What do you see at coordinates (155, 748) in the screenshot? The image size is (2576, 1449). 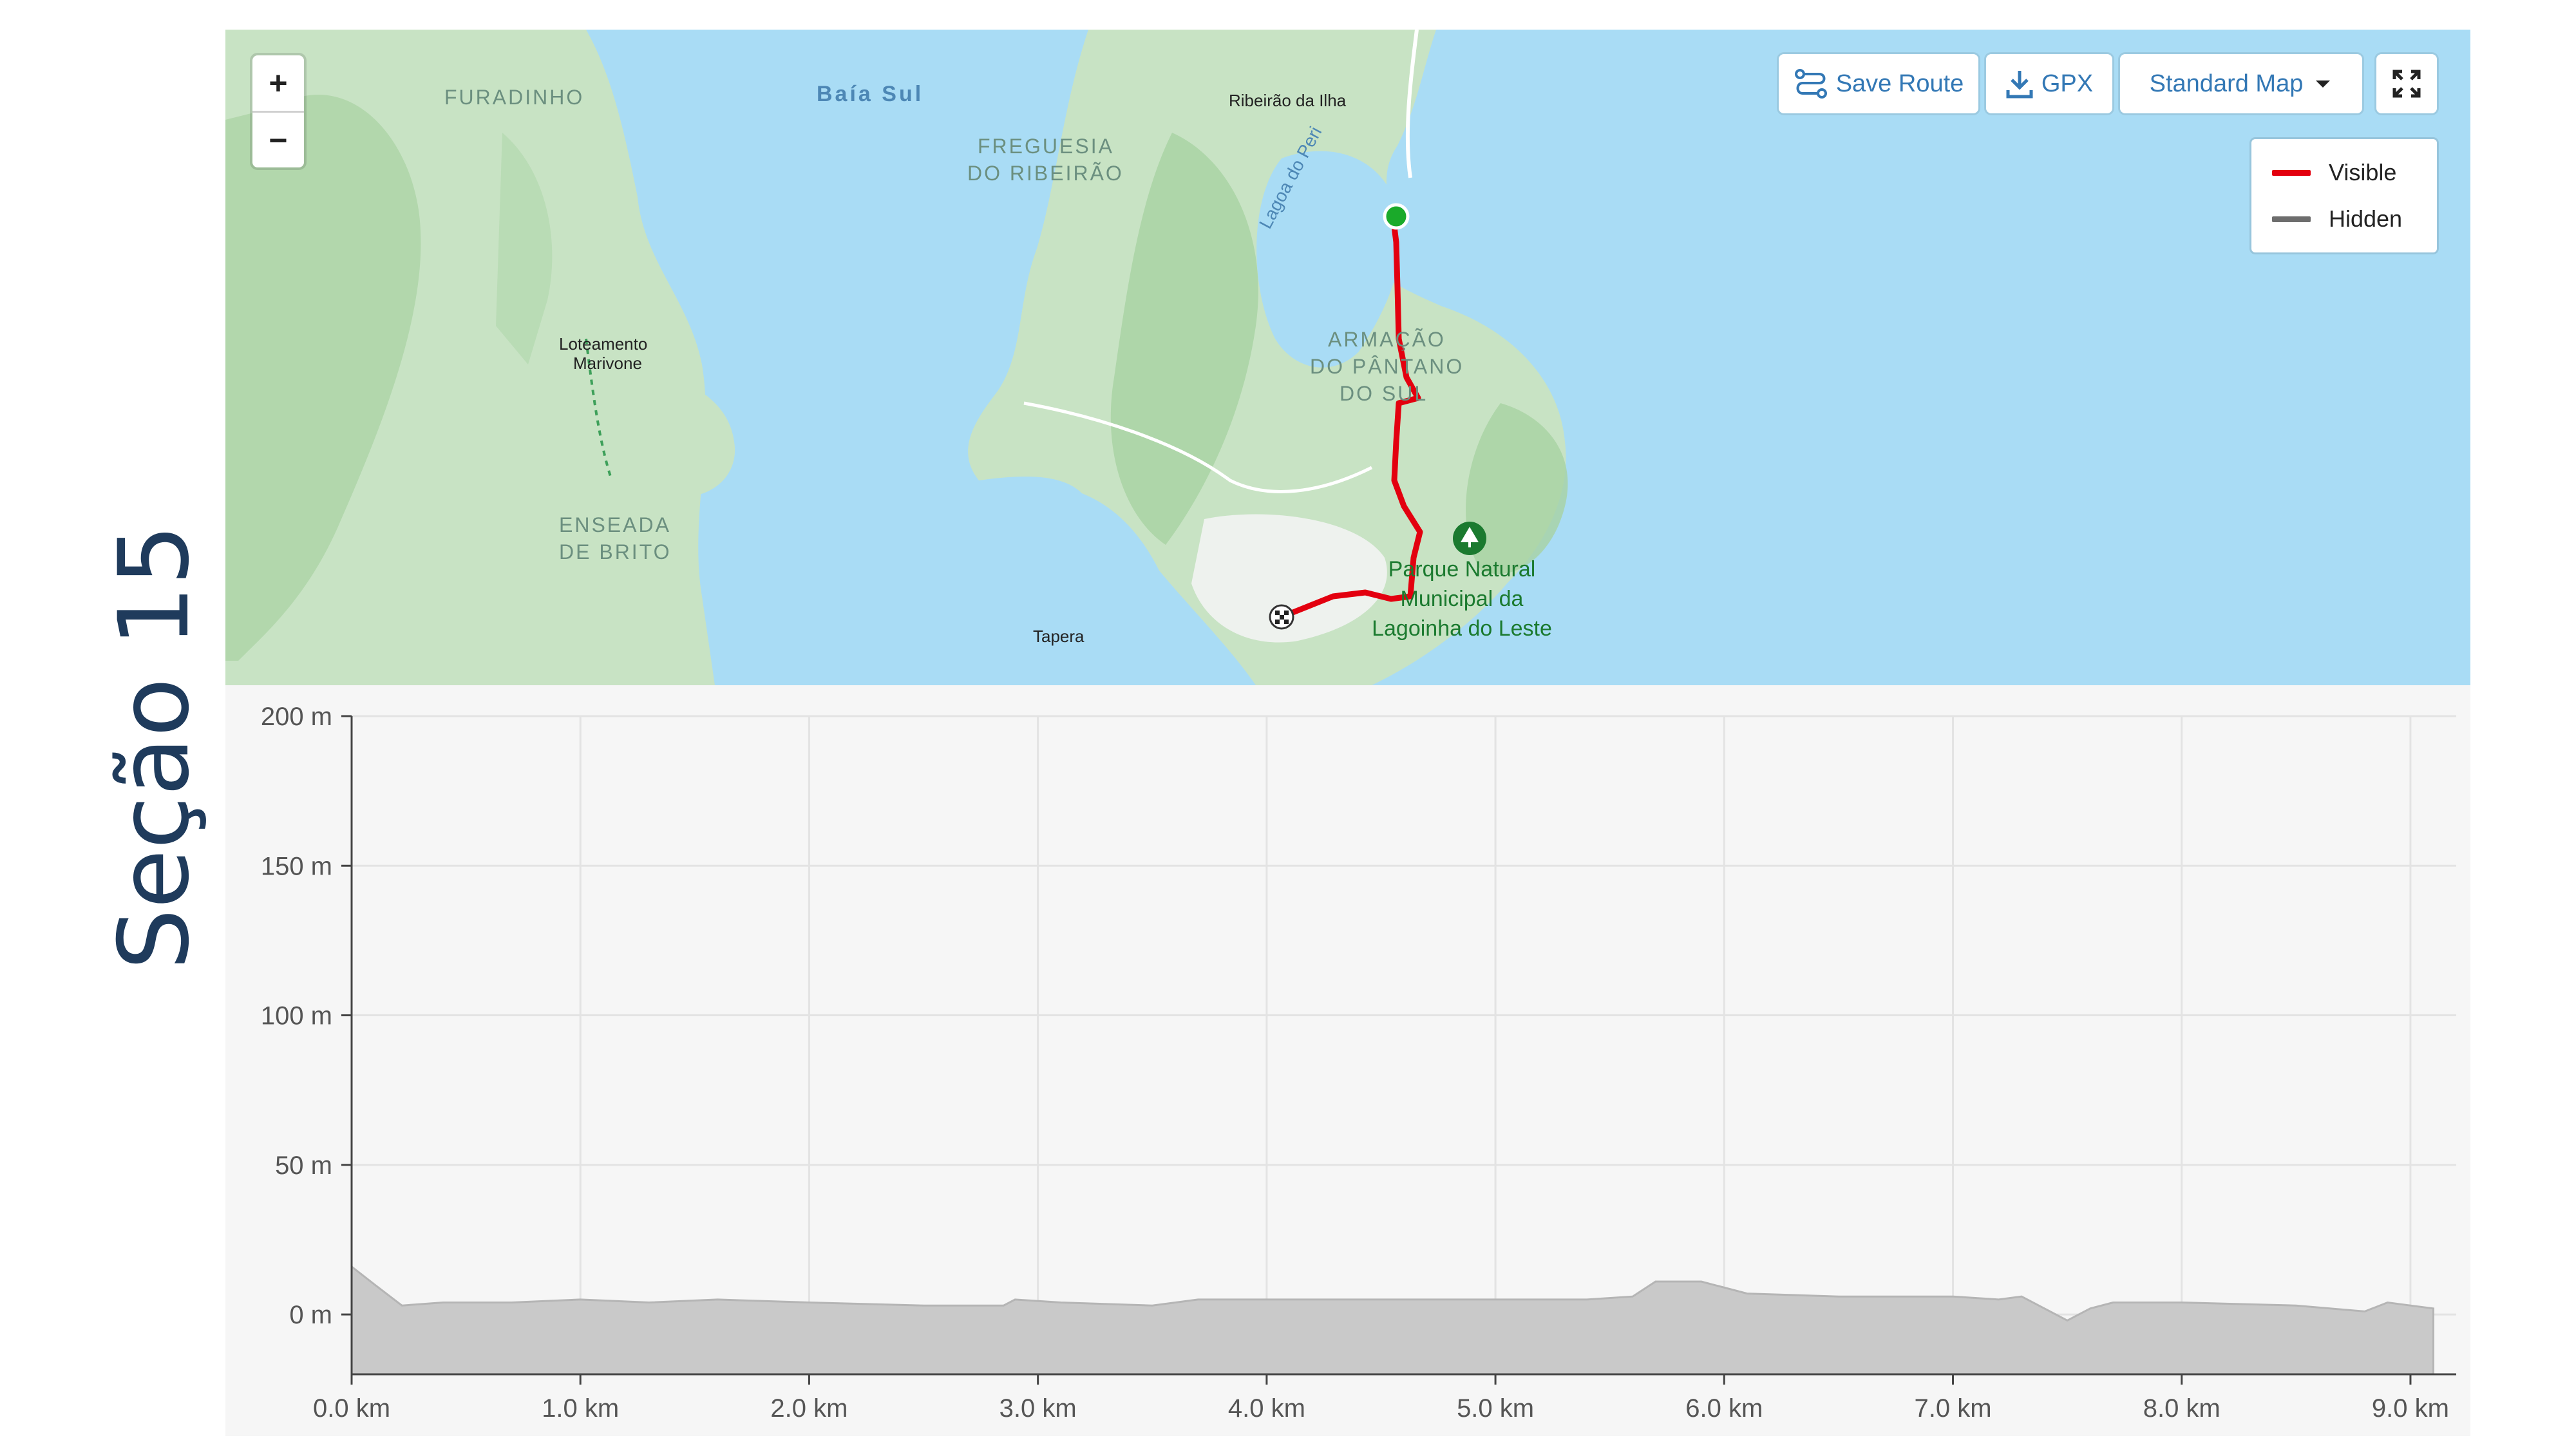 I see `section-title: Seção 15` at bounding box center [155, 748].